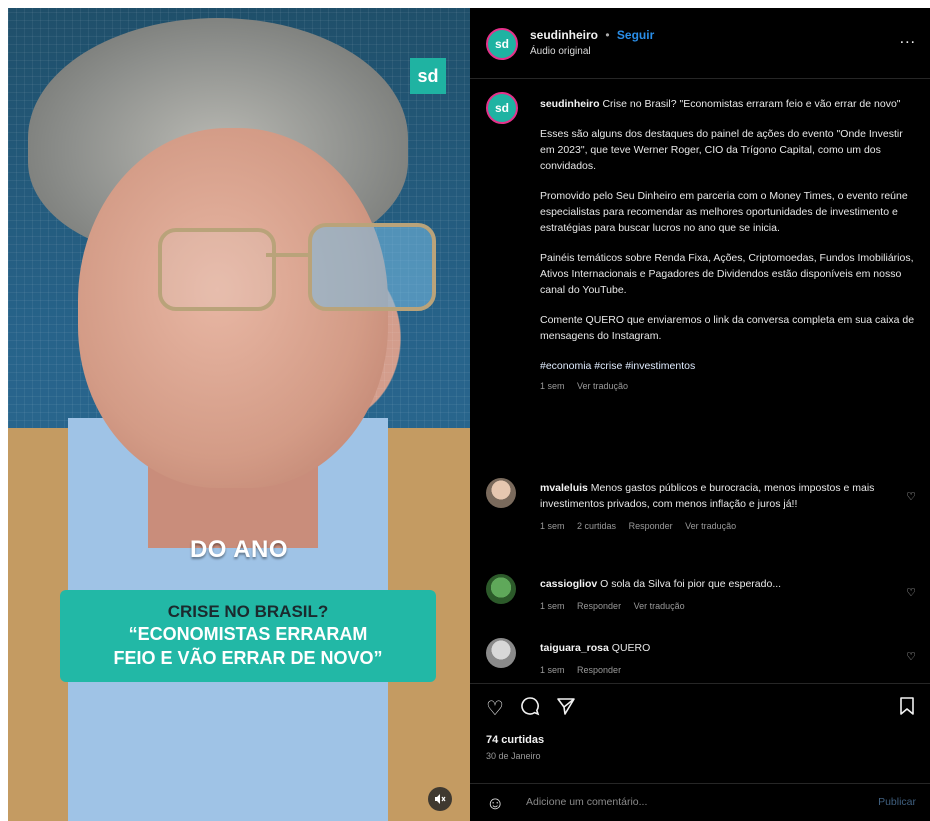 The width and height of the screenshot is (930, 821). I want to click on comment-likes: 2 curtidas, so click(596, 526).